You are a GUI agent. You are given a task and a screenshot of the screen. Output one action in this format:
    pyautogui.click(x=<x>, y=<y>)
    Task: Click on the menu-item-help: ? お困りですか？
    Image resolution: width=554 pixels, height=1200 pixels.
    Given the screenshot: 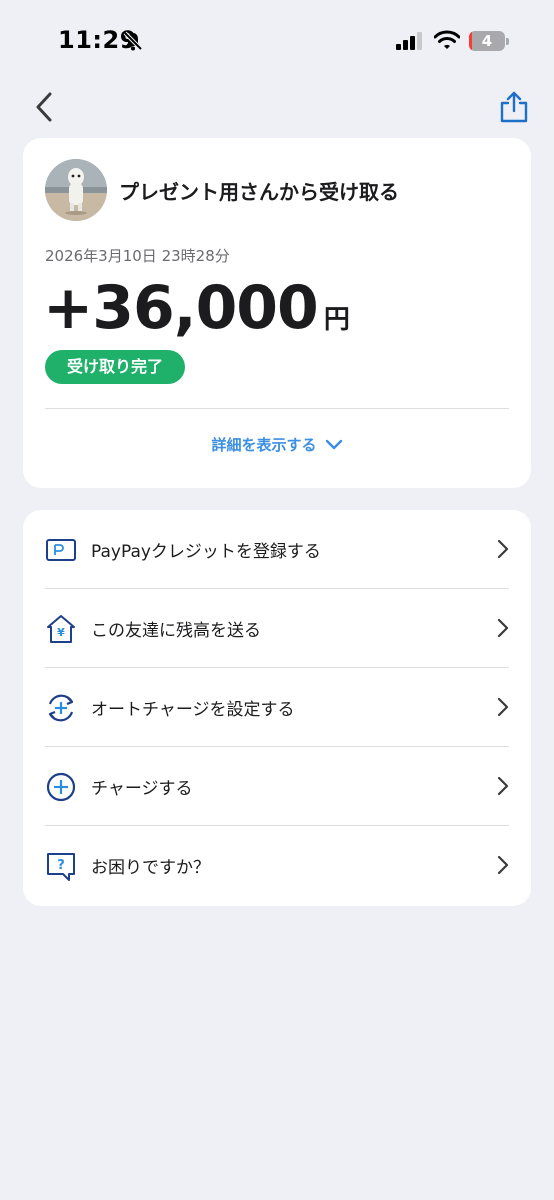 What is the action you would take?
    pyautogui.click(x=277, y=865)
    